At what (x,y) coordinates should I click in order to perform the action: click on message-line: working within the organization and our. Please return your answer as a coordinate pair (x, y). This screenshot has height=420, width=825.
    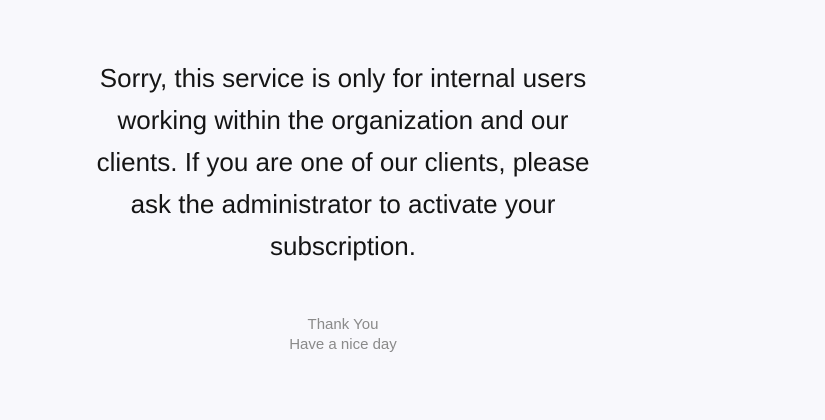
    Looking at the image, I should click on (343, 120).